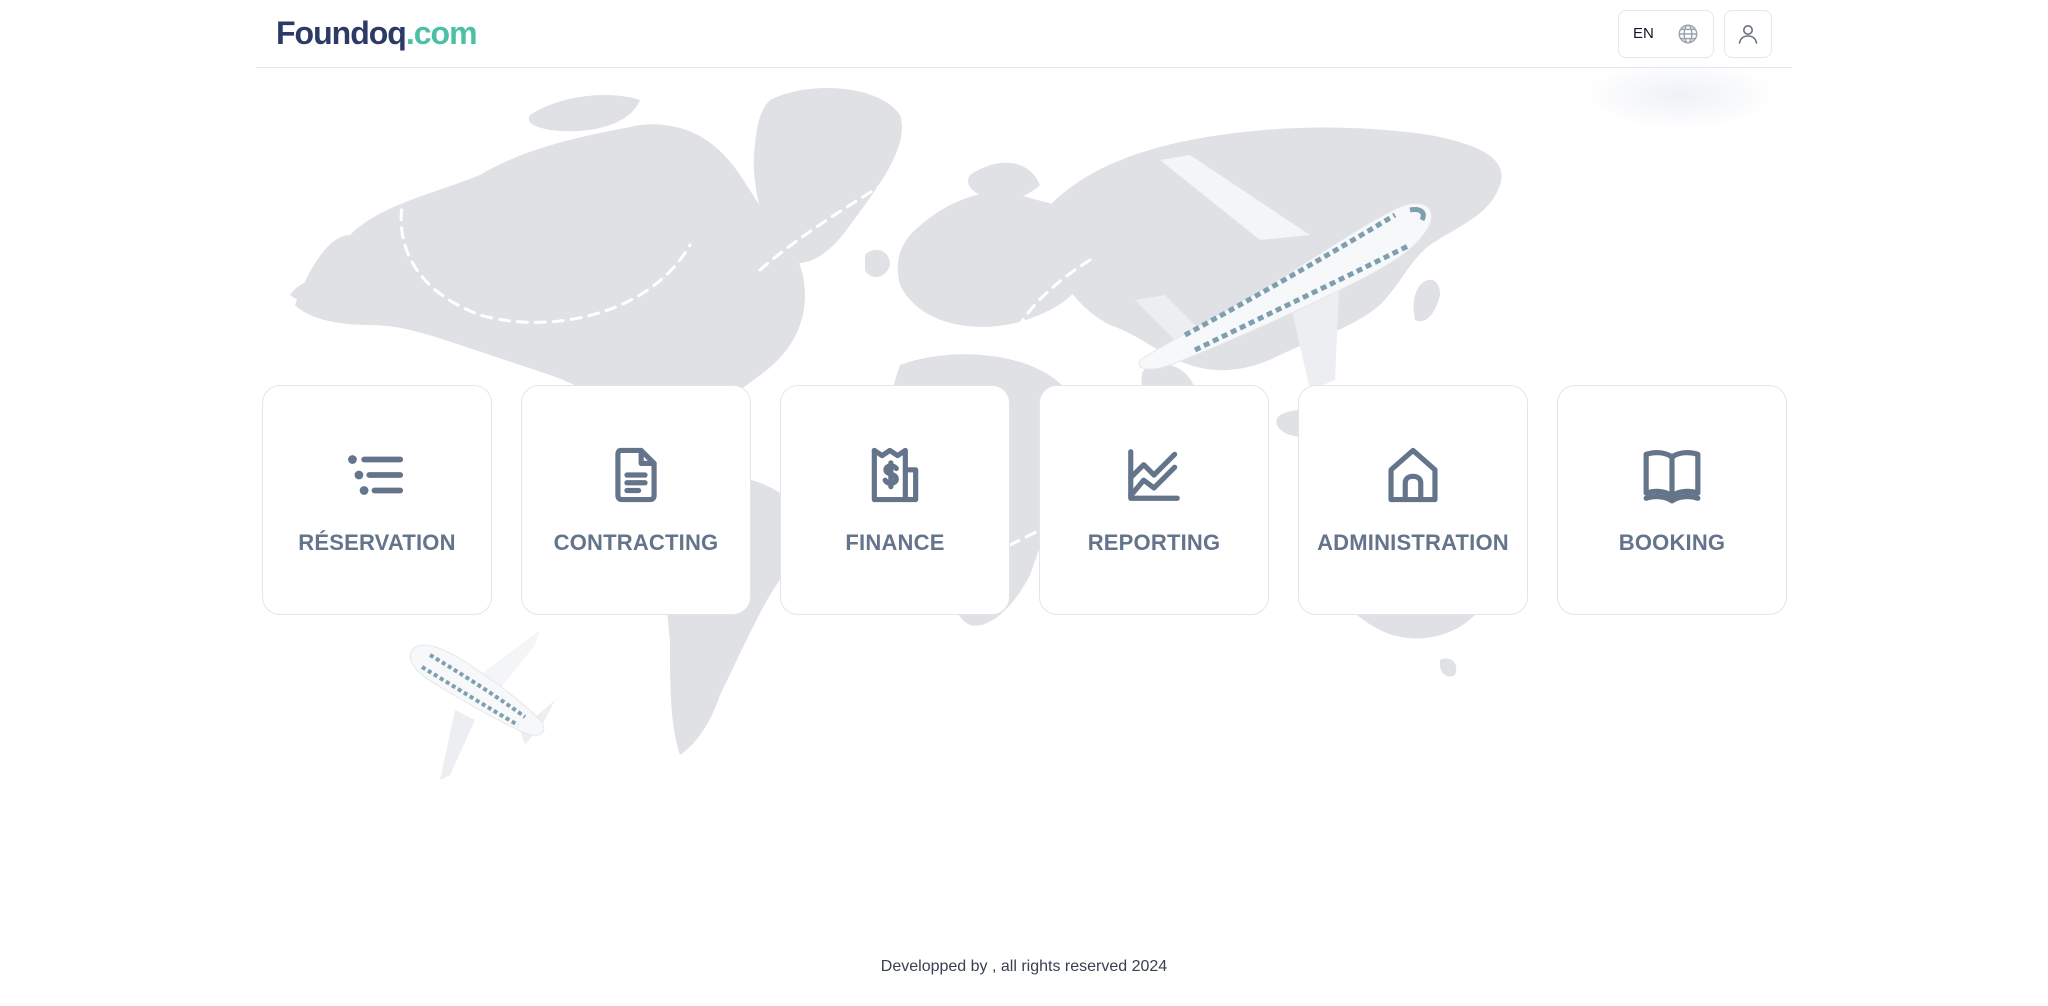 The width and height of the screenshot is (2048, 1006). What do you see at coordinates (1413, 542) in the screenshot?
I see `card-label: ADMINISTRATION` at bounding box center [1413, 542].